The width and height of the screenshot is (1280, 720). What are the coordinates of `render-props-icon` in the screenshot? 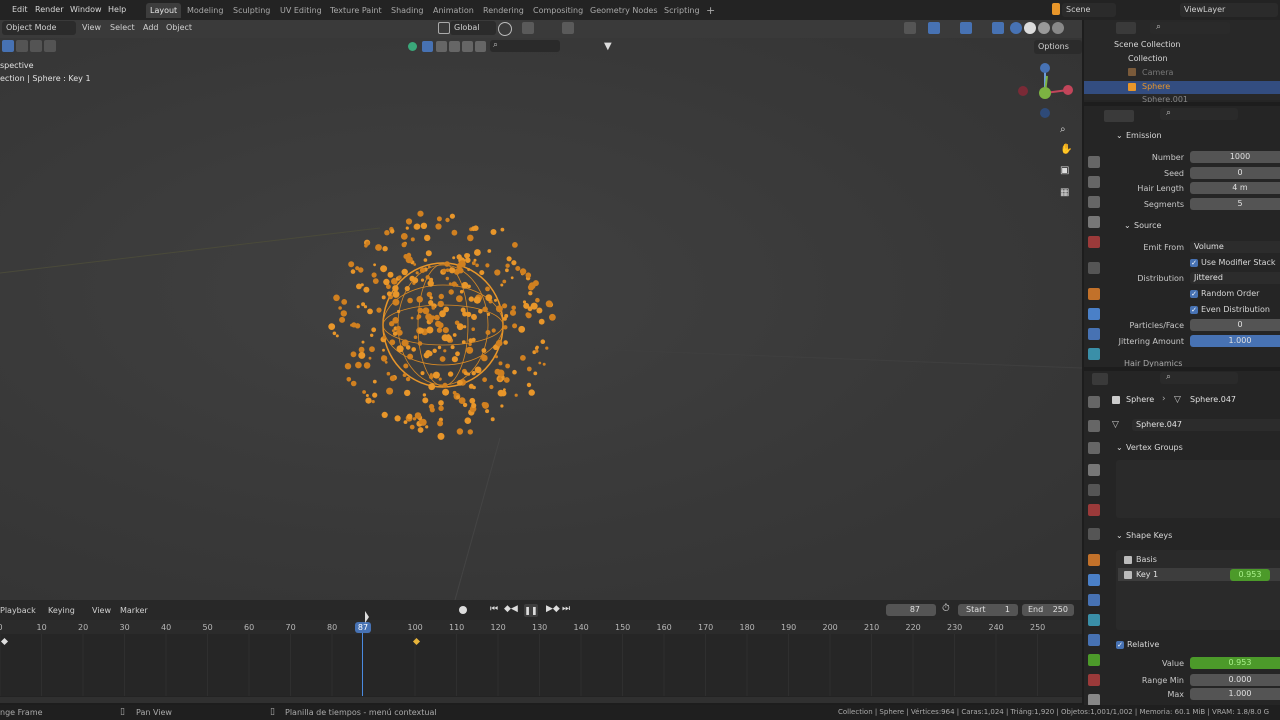 It's located at (1094, 162).